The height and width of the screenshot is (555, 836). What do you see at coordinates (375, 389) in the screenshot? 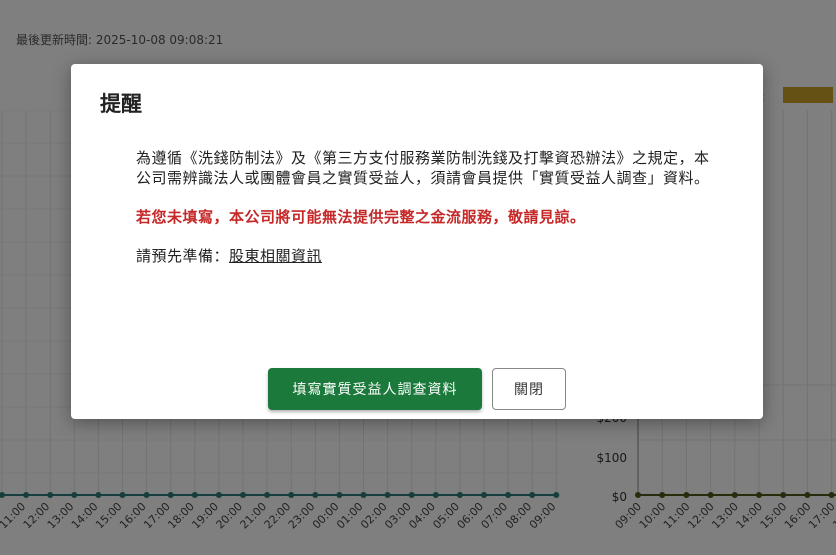
I see `fill-survey-button: 填寫實質受益人調查資料` at bounding box center [375, 389].